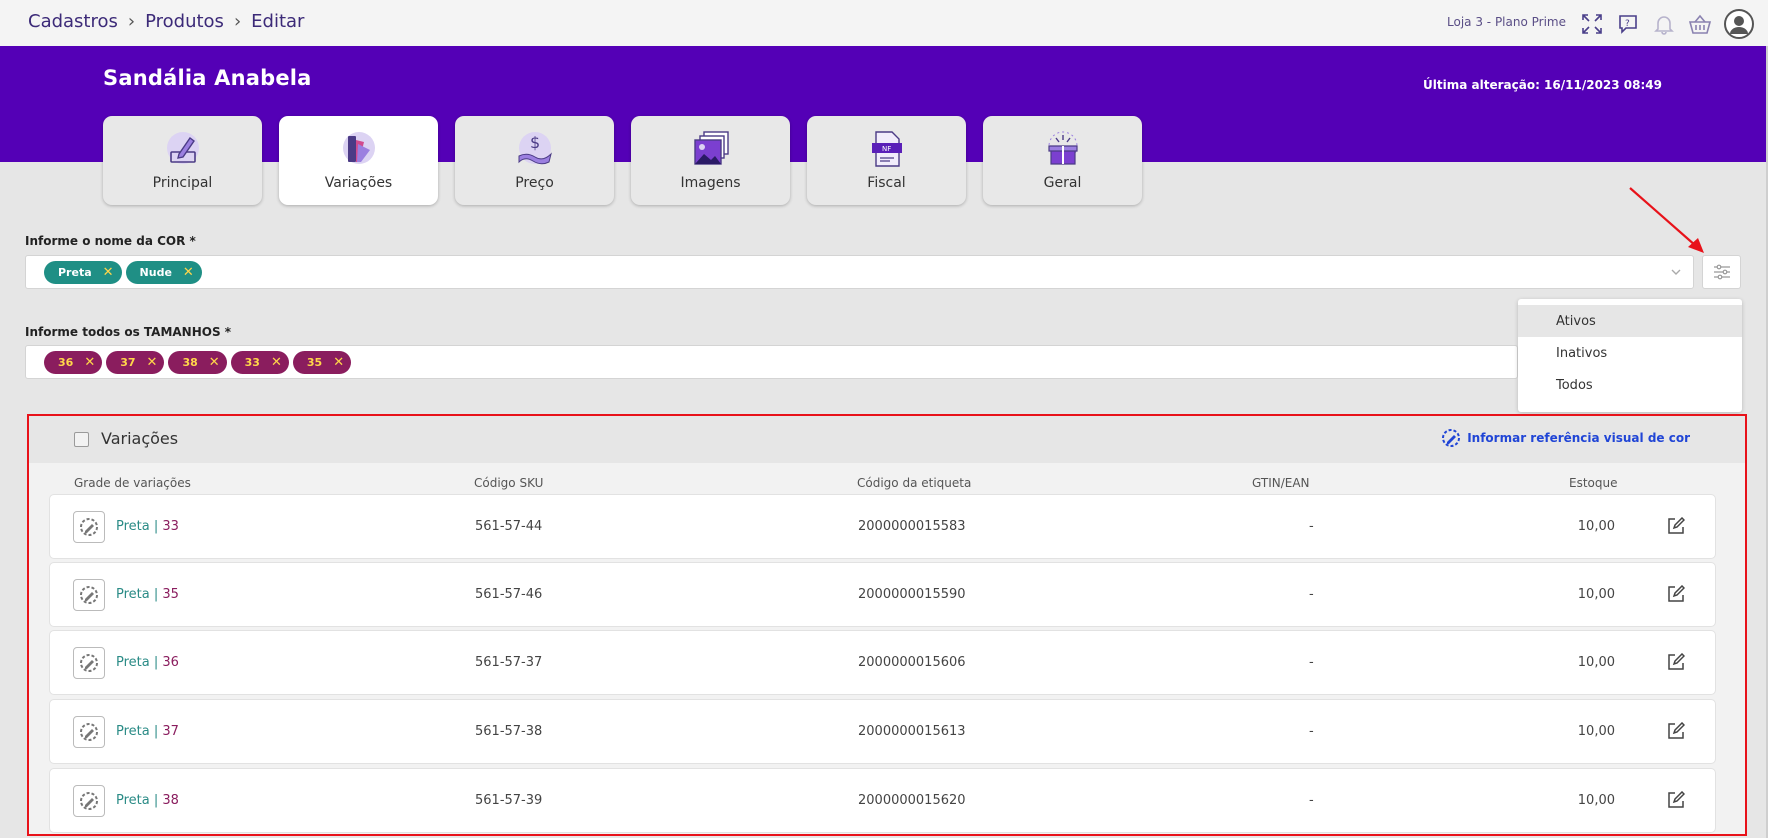 The height and width of the screenshot is (838, 1768). Describe the element at coordinates (358, 148) in the screenshot. I see `color-swatch-icon` at that location.